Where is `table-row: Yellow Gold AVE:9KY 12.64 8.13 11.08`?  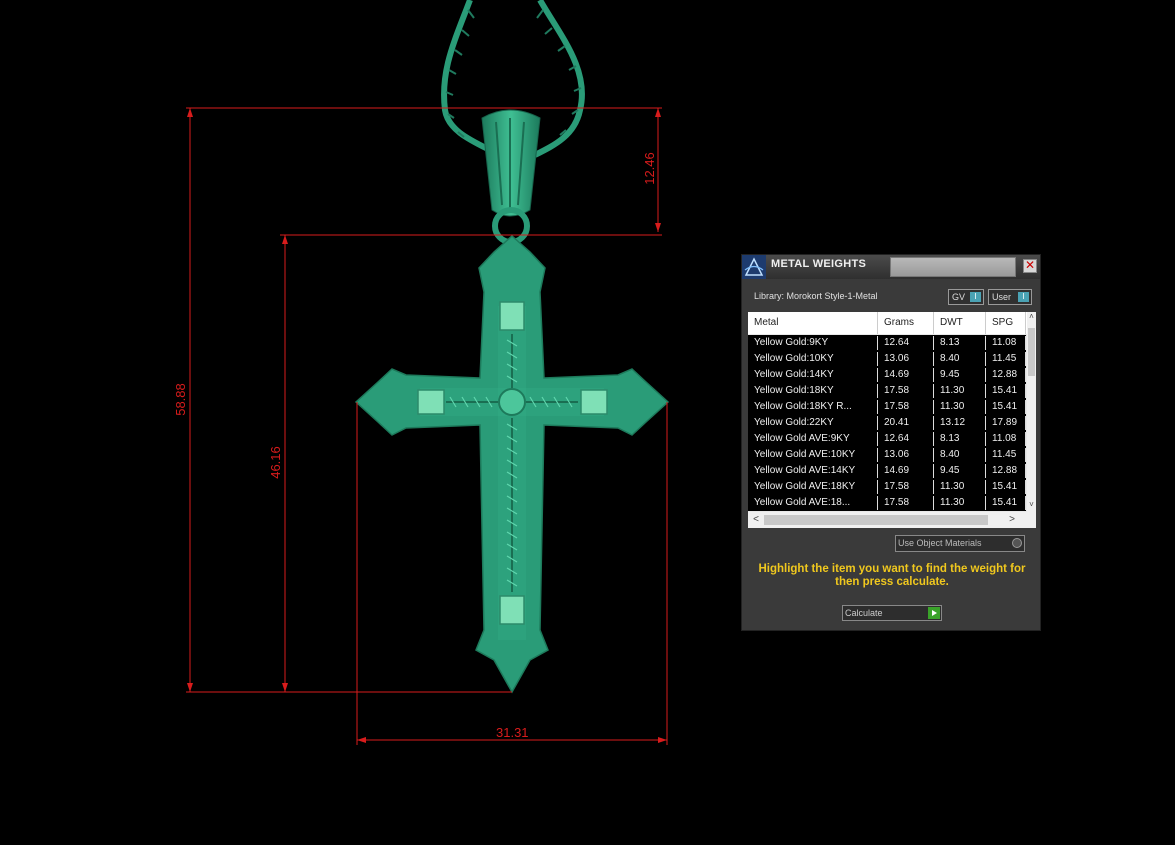 table-row: Yellow Gold AVE:9KY 12.64 8.13 11.08 is located at coordinates (887, 439).